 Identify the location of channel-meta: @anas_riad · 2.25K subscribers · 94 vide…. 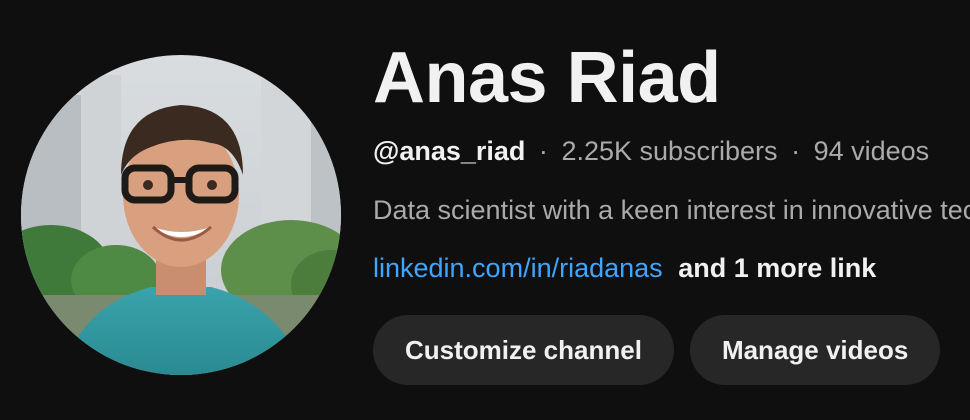
(671, 151).